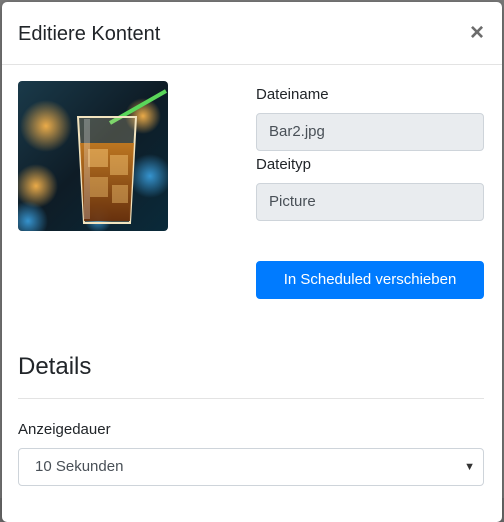 The width and height of the screenshot is (504, 522). What do you see at coordinates (79, 466) in the screenshot?
I see `duration-selected-value: 10 Sekunden` at bounding box center [79, 466].